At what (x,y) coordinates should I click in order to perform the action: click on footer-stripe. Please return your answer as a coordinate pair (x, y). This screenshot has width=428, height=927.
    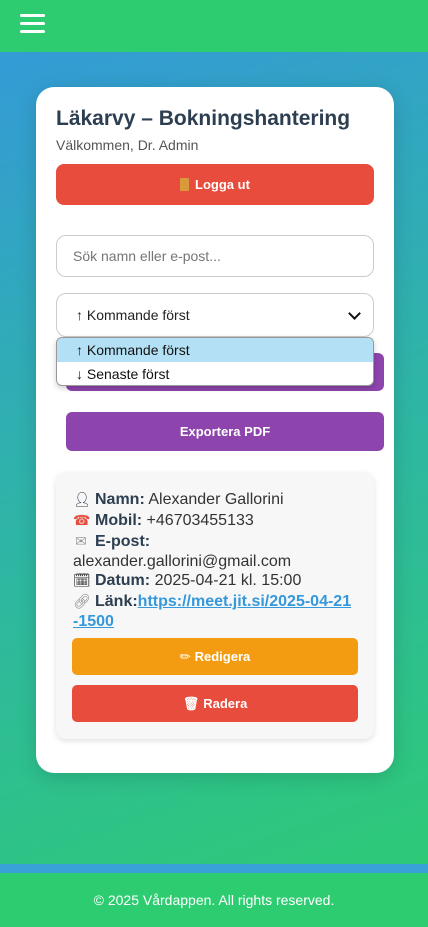
    Looking at the image, I should click on (214, 868).